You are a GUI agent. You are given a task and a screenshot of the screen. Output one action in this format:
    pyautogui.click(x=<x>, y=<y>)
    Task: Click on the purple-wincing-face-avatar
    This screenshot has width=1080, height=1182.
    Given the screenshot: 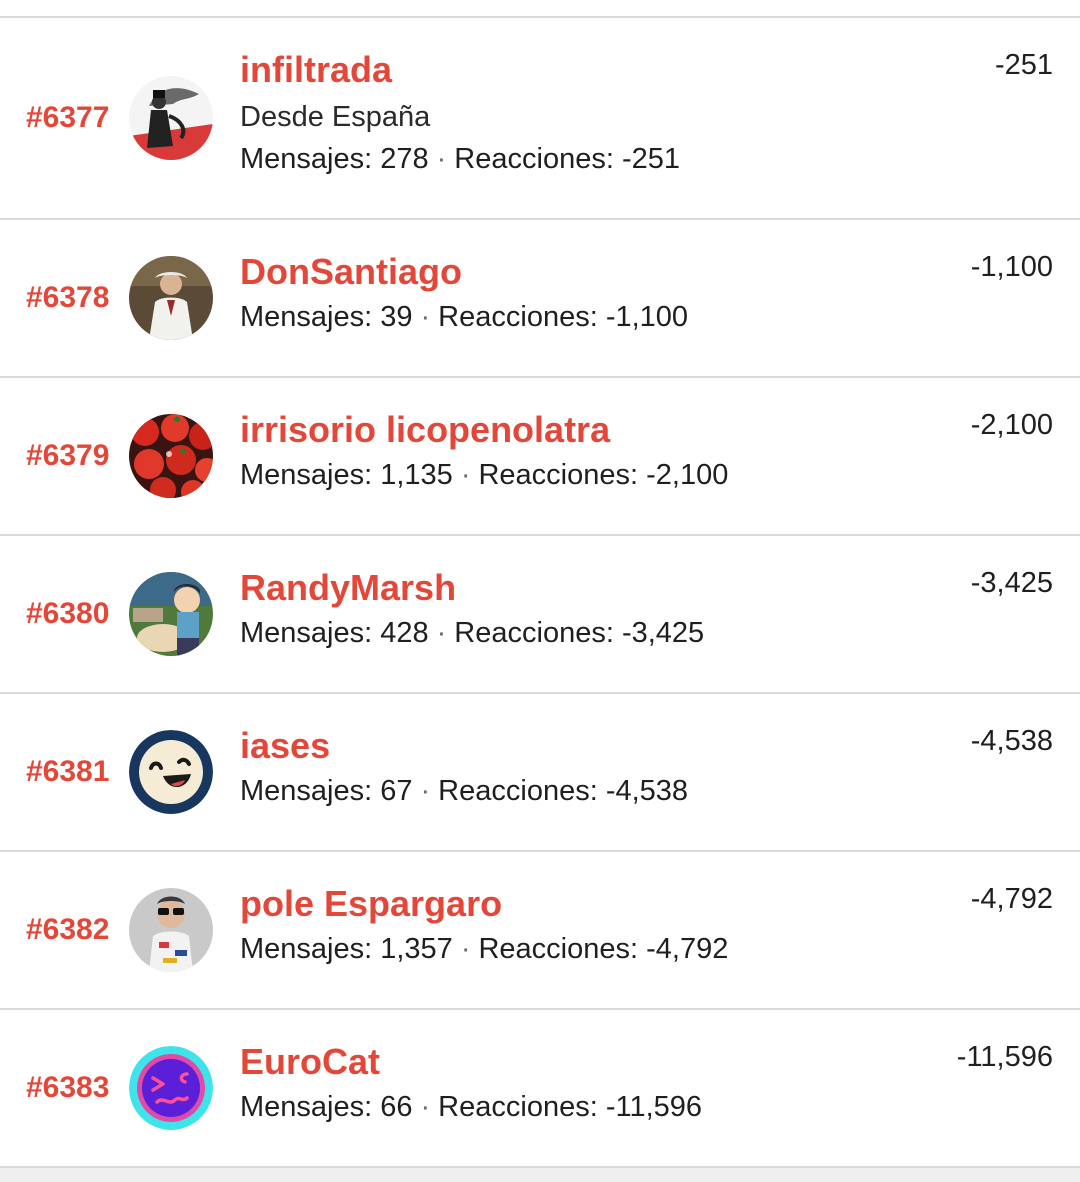 What is the action you would take?
    pyautogui.click(x=171, y=1088)
    